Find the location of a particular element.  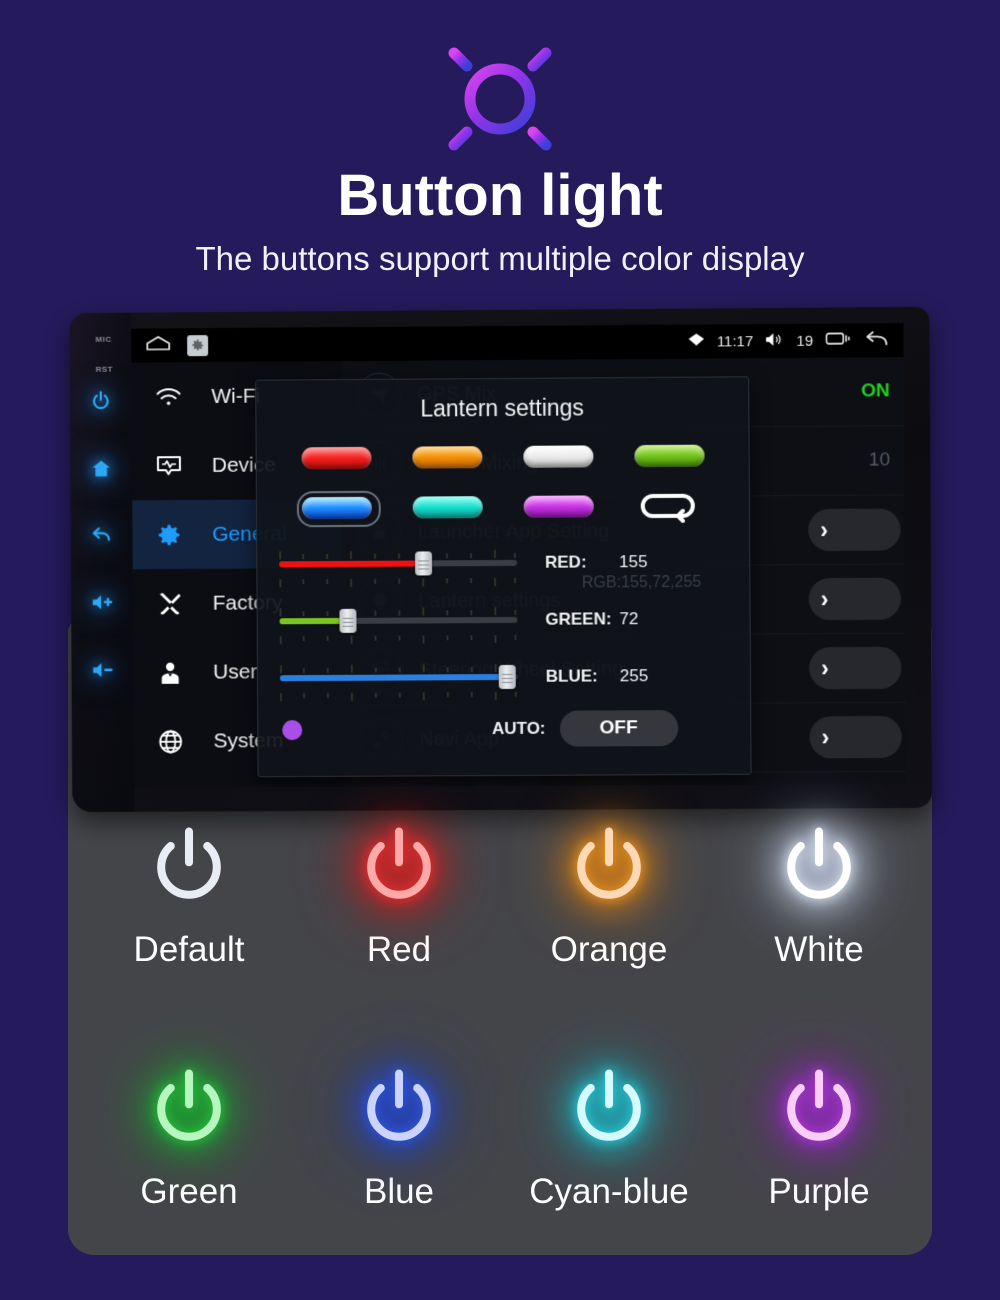

home-outline-icon is located at coordinates (158, 345).